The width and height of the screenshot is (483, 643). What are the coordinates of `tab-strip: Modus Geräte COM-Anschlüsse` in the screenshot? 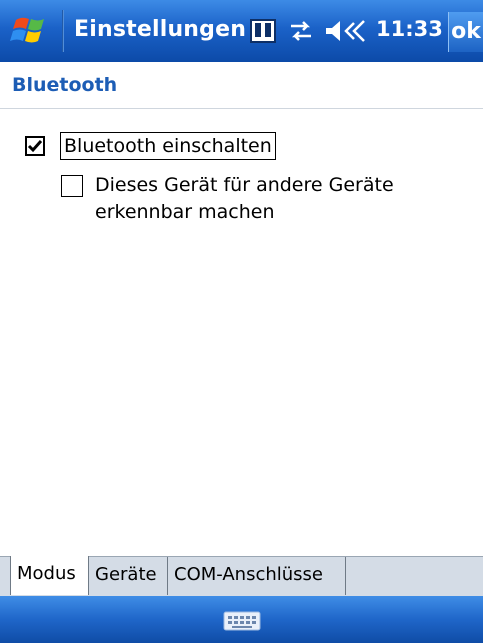 It's located at (241, 576).